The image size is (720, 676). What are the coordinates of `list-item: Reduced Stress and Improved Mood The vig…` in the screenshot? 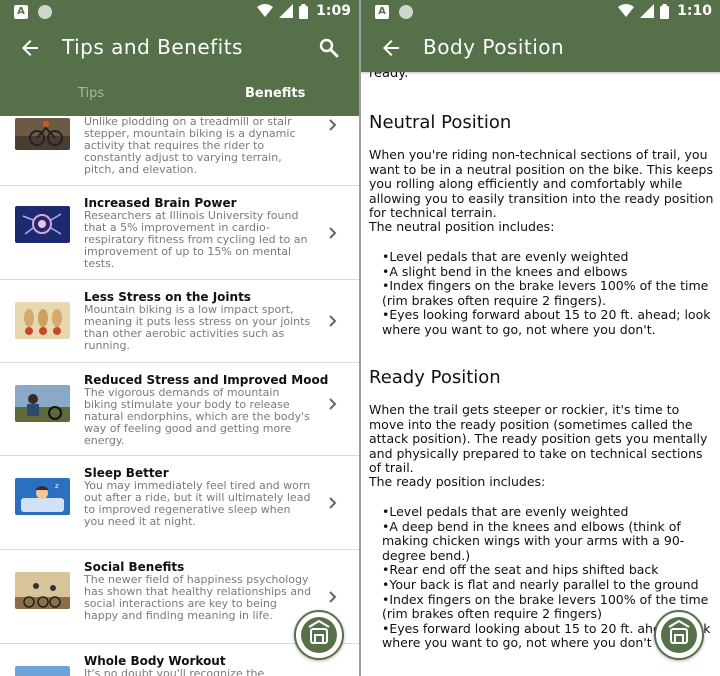 It's located at (179, 409).